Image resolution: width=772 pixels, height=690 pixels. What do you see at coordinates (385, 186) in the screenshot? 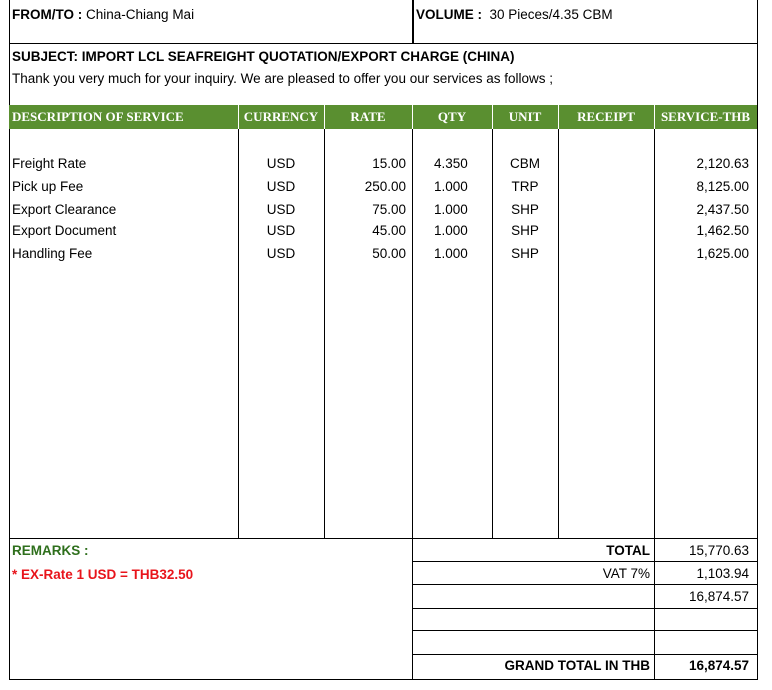
I see `row-rate: 250.00` at bounding box center [385, 186].